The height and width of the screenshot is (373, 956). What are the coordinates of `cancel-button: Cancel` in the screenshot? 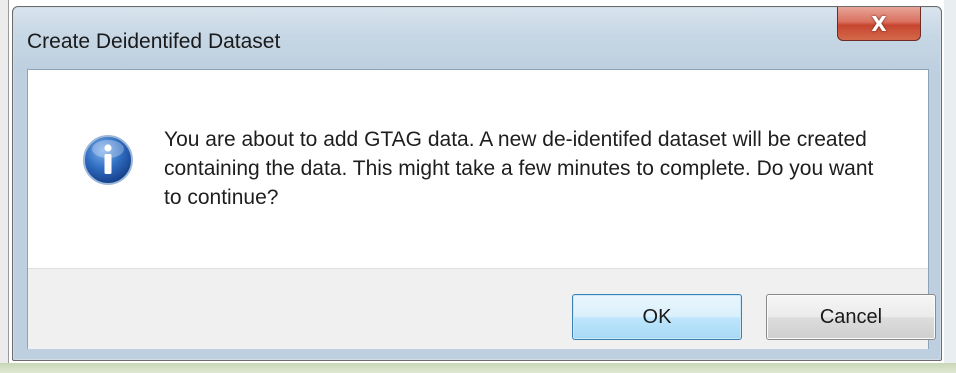 It's located at (851, 317).